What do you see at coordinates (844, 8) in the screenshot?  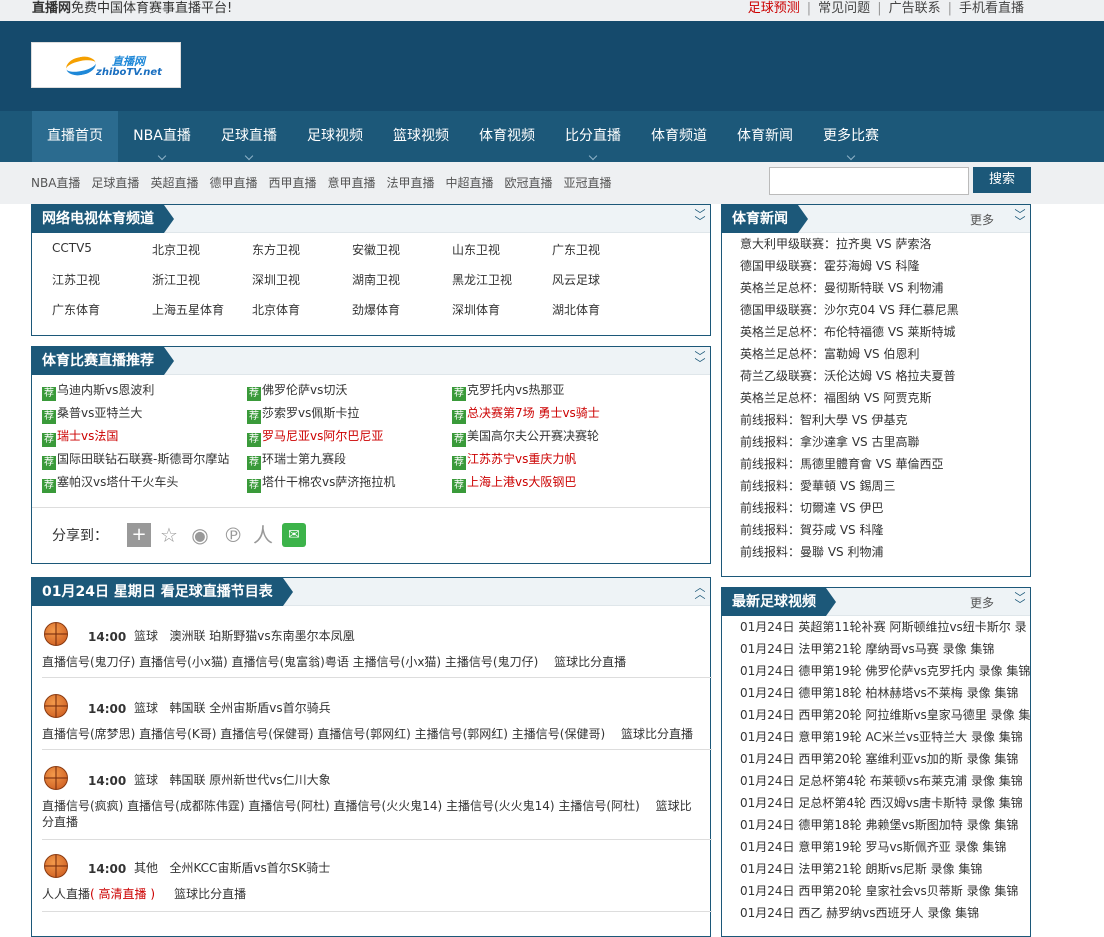 I see `top-link-faq: 常见问题` at bounding box center [844, 8].